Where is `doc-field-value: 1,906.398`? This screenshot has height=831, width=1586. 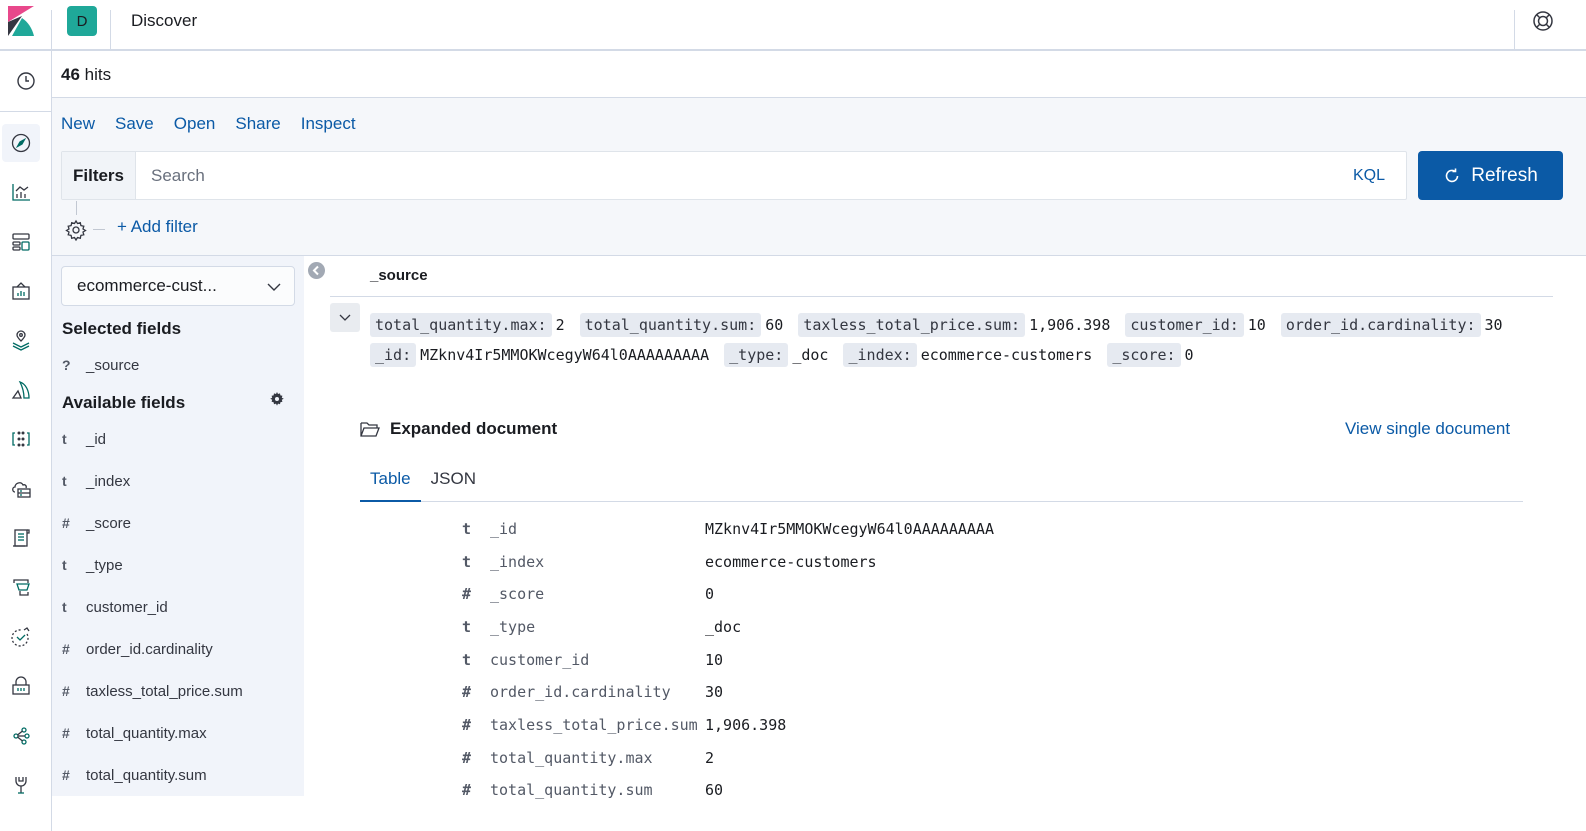
doc-field-value: 1,906.398 is located at coordinates (746, 725).